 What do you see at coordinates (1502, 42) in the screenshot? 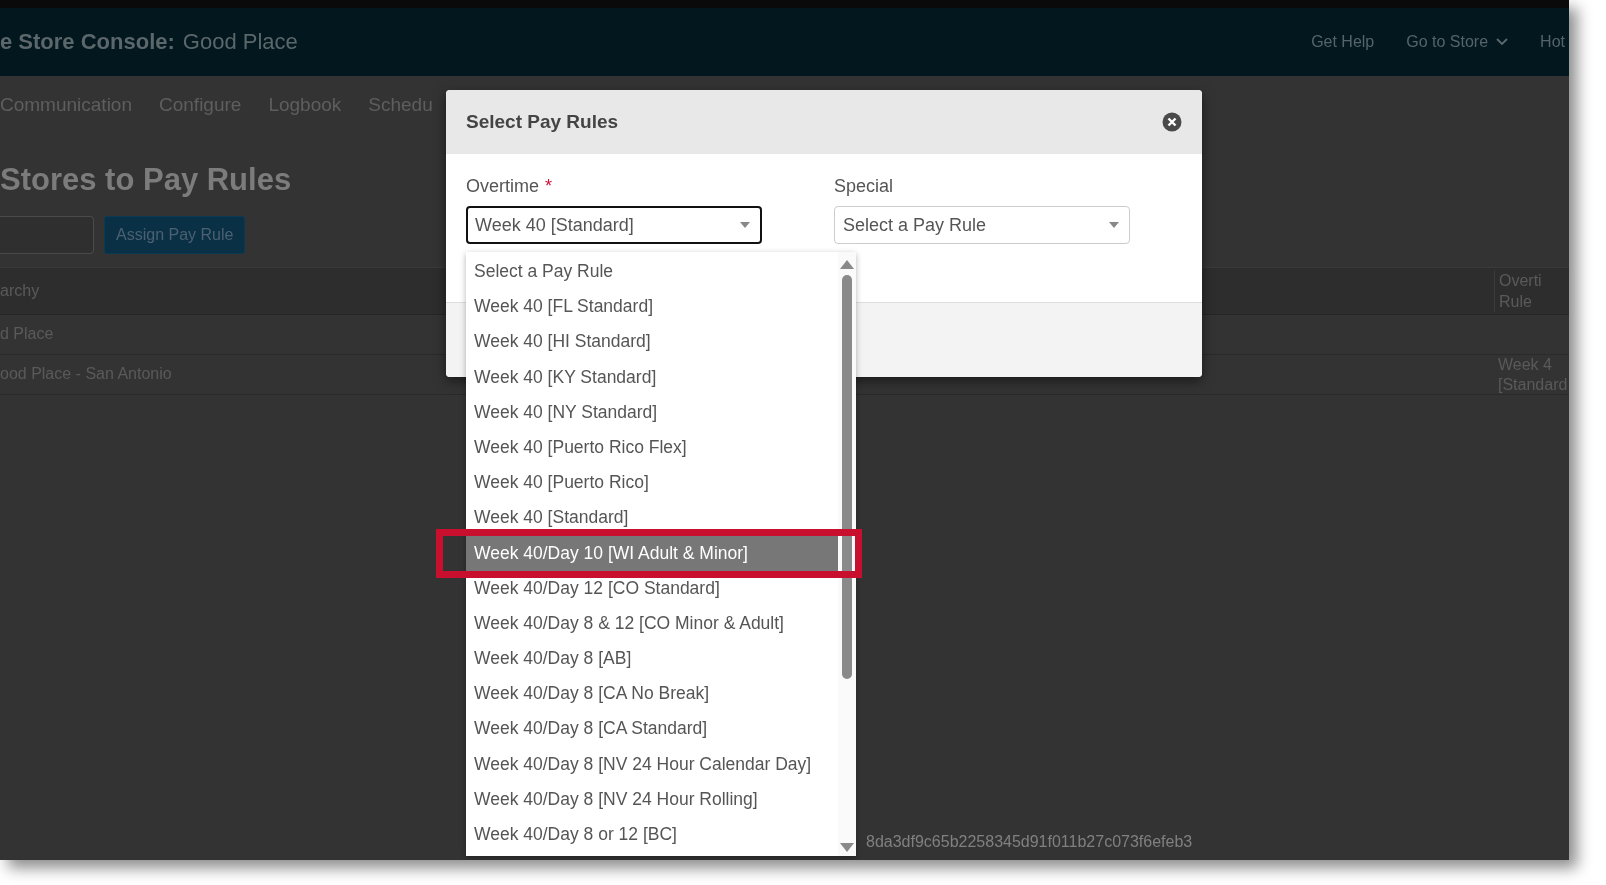
I see `chevron-down-icon` at bounding box center [1502, 42].